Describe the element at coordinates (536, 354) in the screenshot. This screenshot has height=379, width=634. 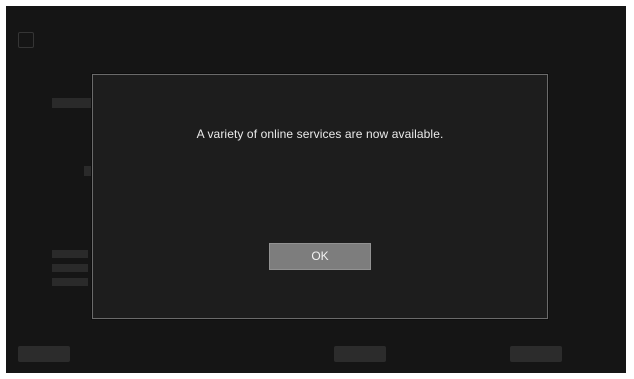
I see `footer-button-right` at that location.